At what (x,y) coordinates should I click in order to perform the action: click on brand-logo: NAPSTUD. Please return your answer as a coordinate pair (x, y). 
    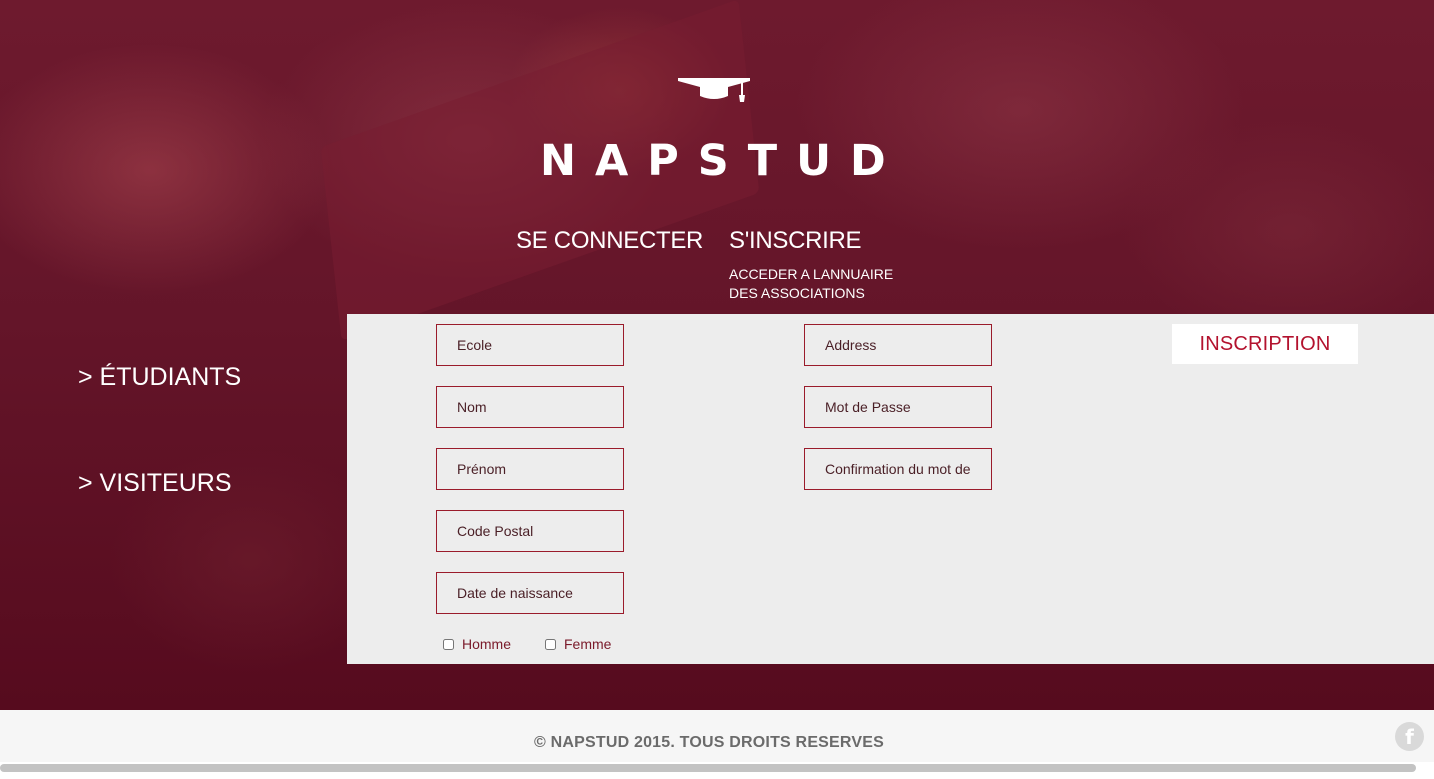
    Looking at the image, I should click on (717, 161).